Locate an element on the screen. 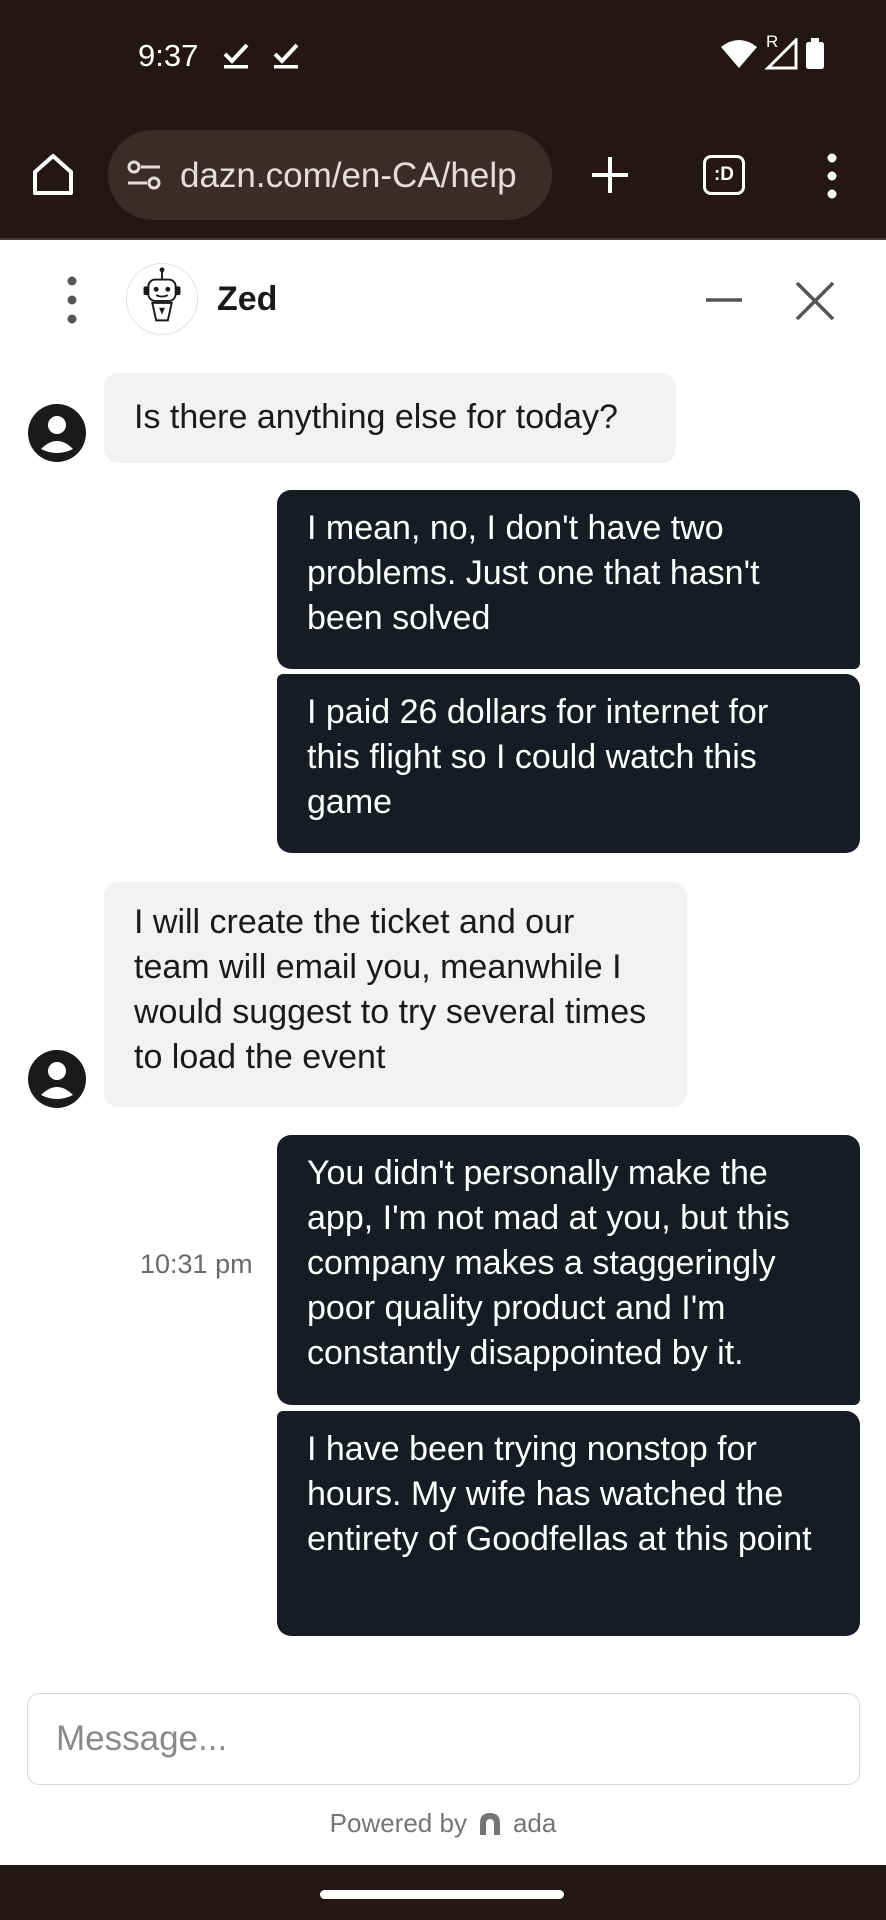  browser-toolbar: dazn.com/en-CA/help :D is located at coordinates (443, 177).